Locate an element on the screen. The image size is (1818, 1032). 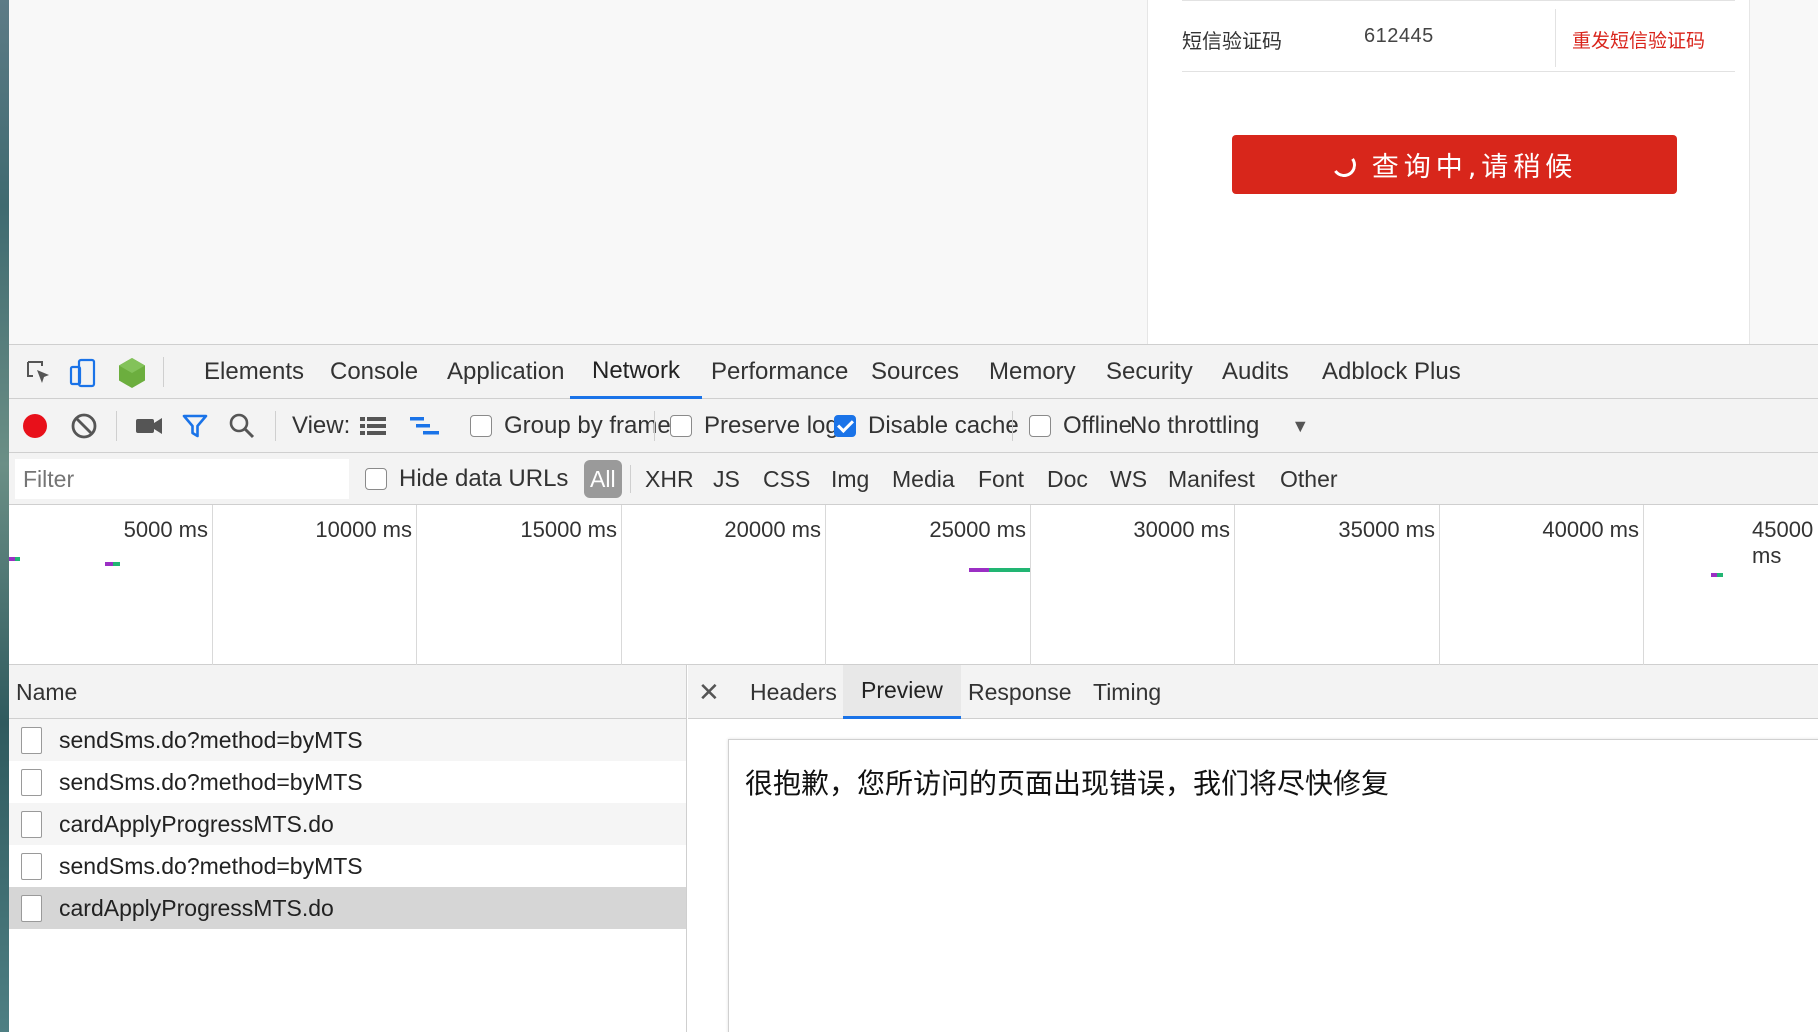
overview-tick-label: 20000 ms is located at coordinates (772, 529).